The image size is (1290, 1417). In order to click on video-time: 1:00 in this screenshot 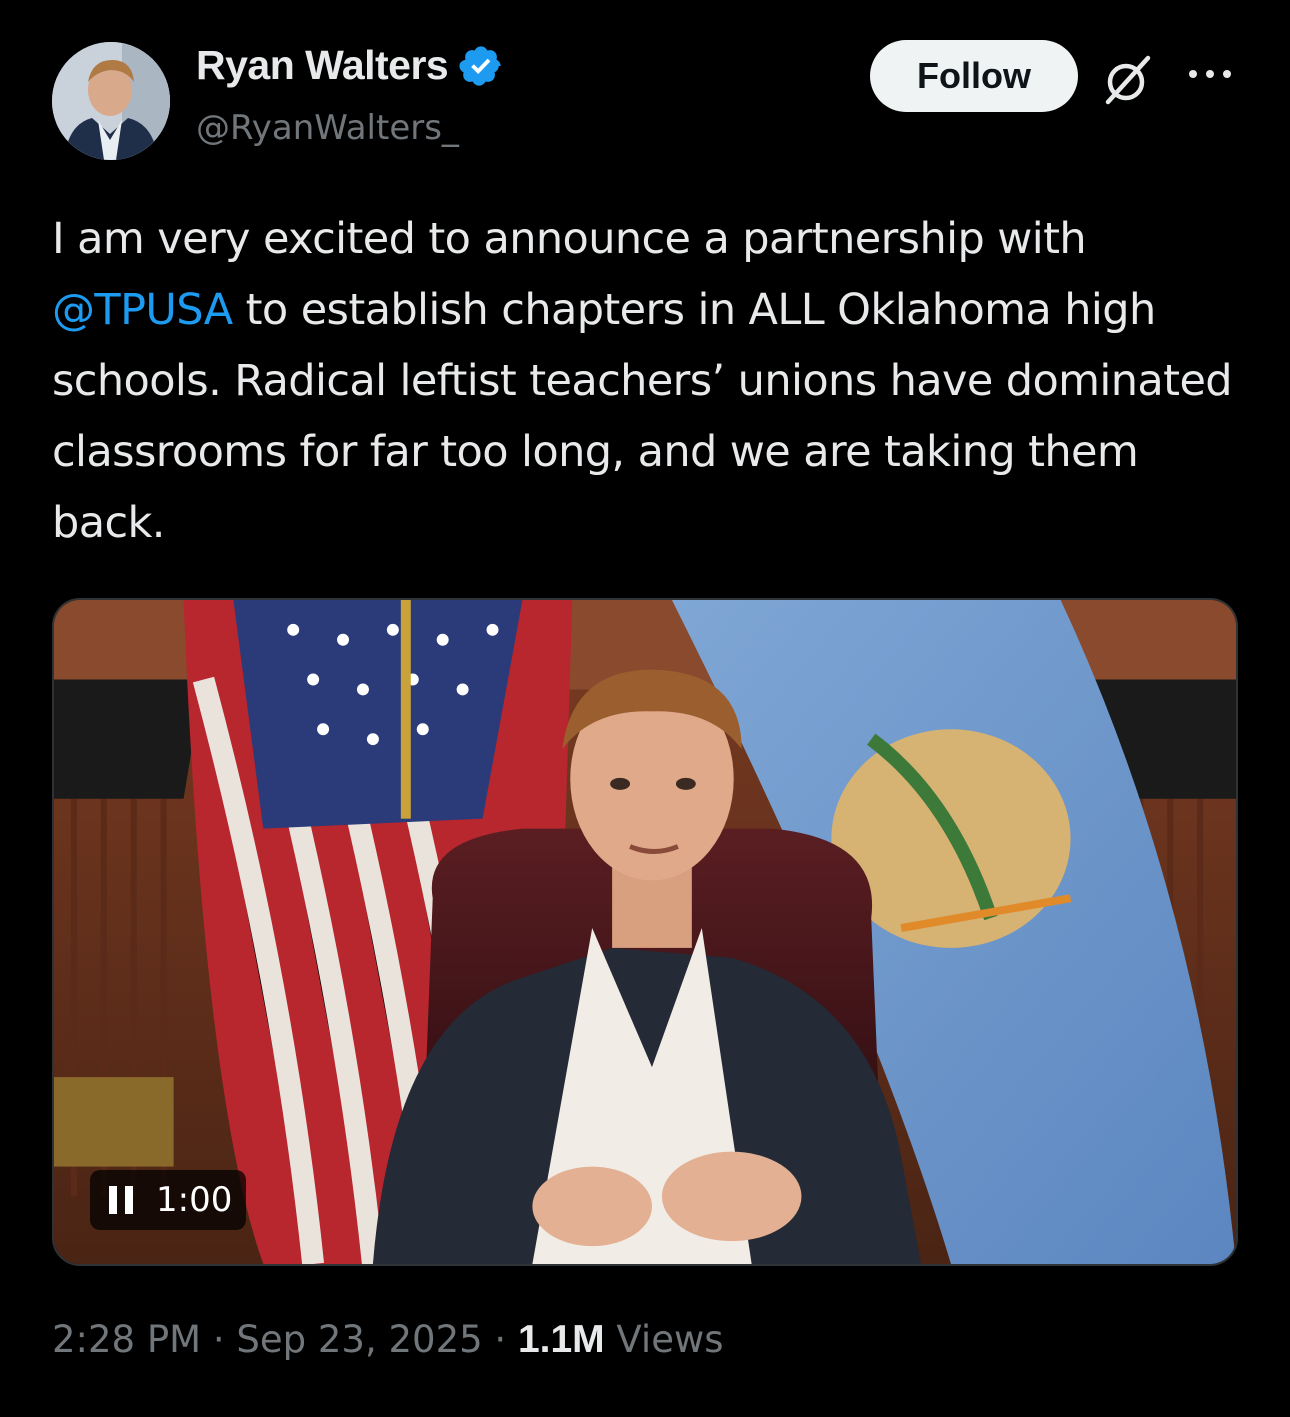, I will do `click(194, 1200)`.